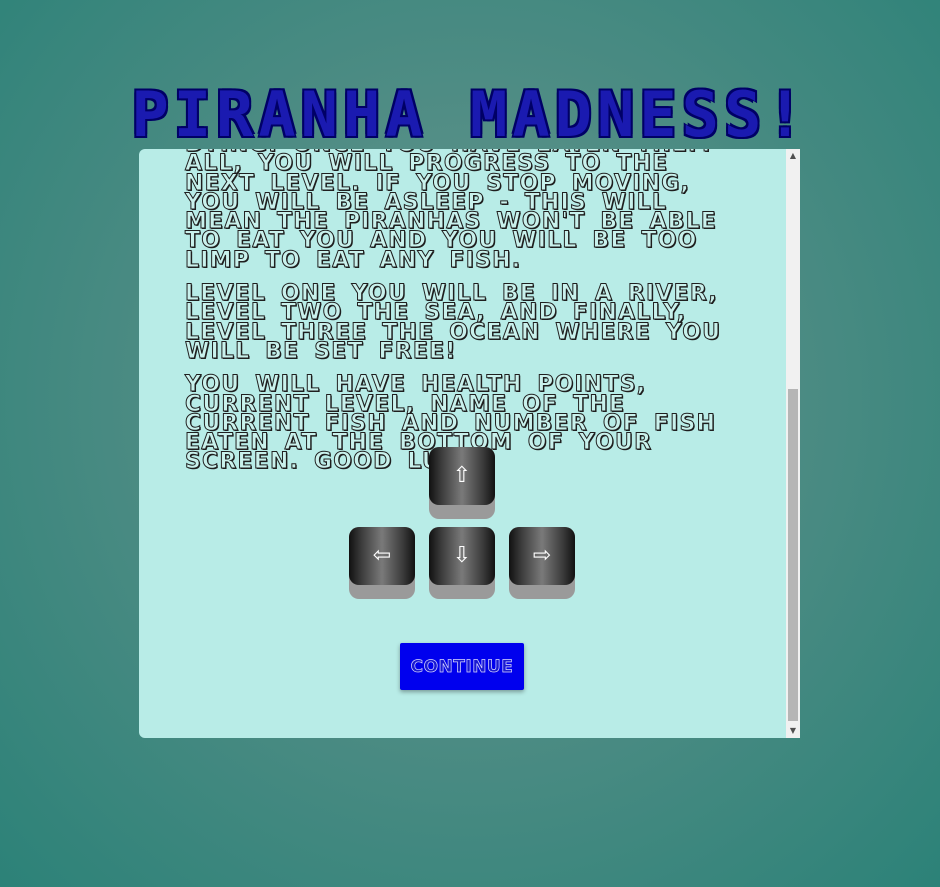 This screenshot has width=940, height=887. What do you see at coordinates (793, 731) in the screenshot?
I see `scroll-down-arrow-icon: ▼` at bounding box center [793, 731].